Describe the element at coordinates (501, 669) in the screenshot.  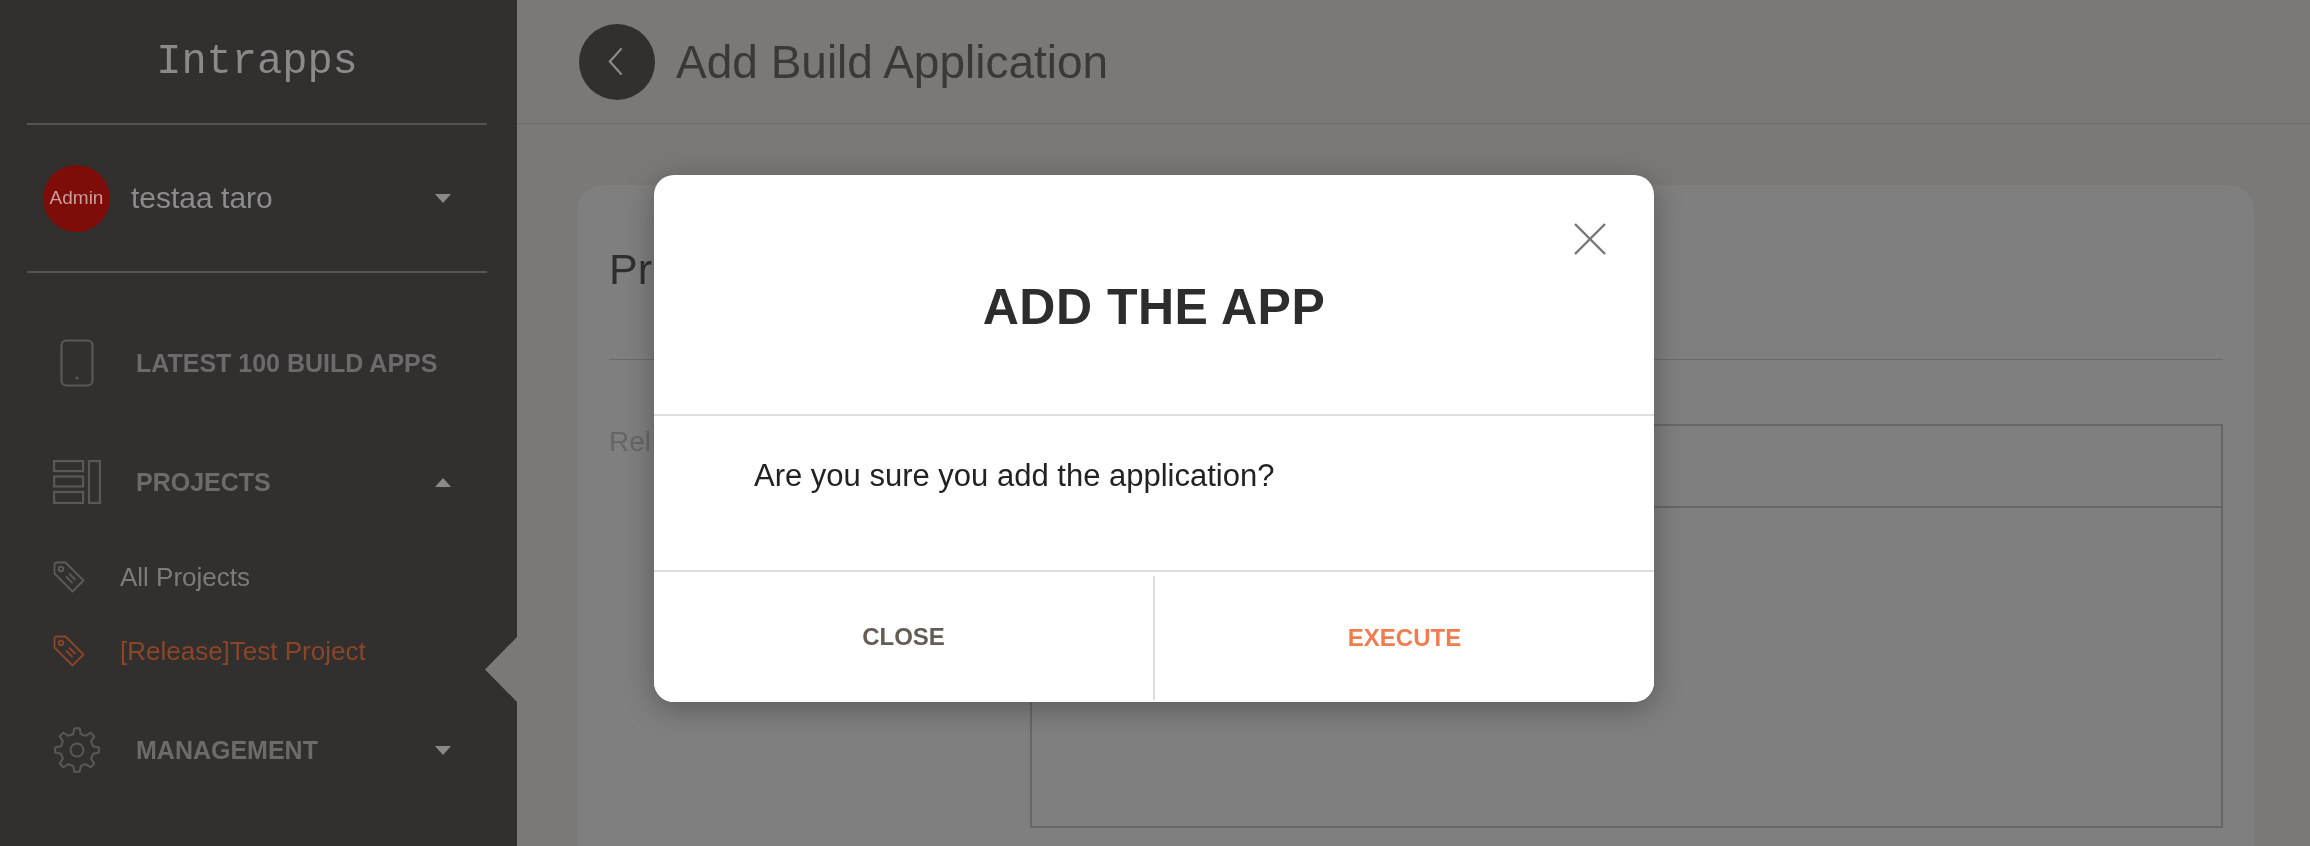
I see `selected-indicator` at that location.